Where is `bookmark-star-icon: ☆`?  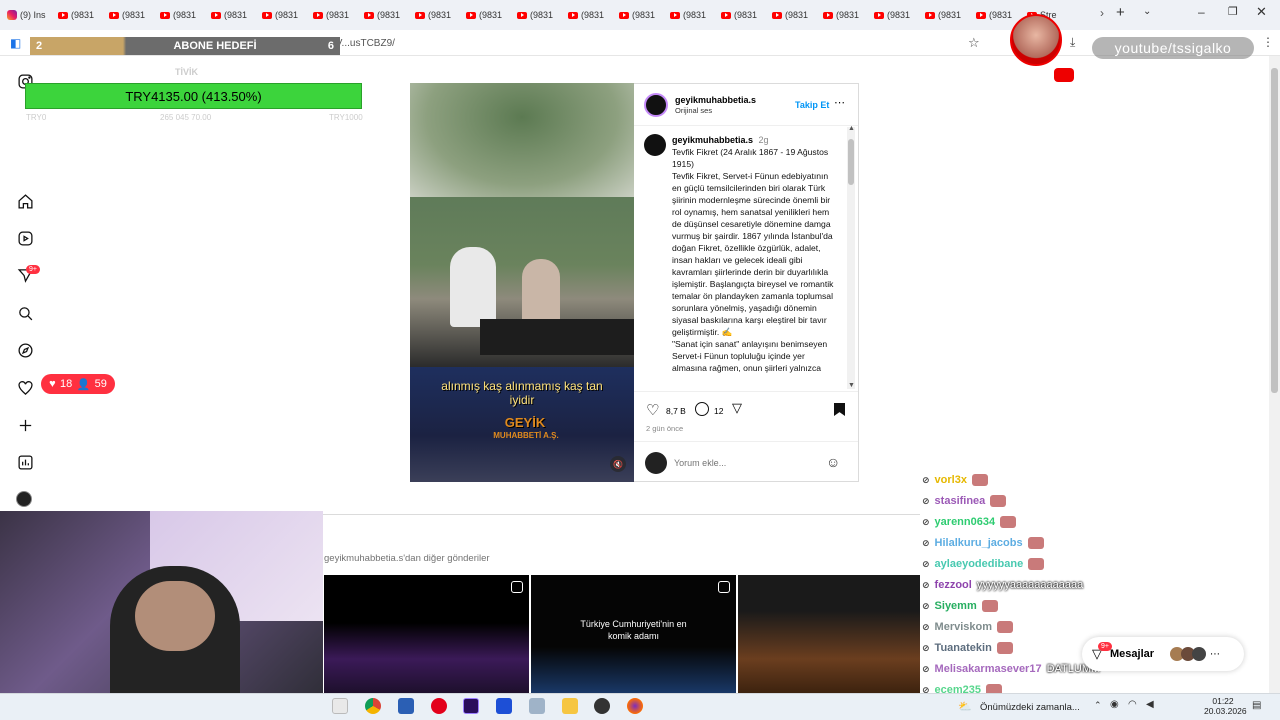 bookmark-star-icon: ☆ is located at coordinates (974, 43).